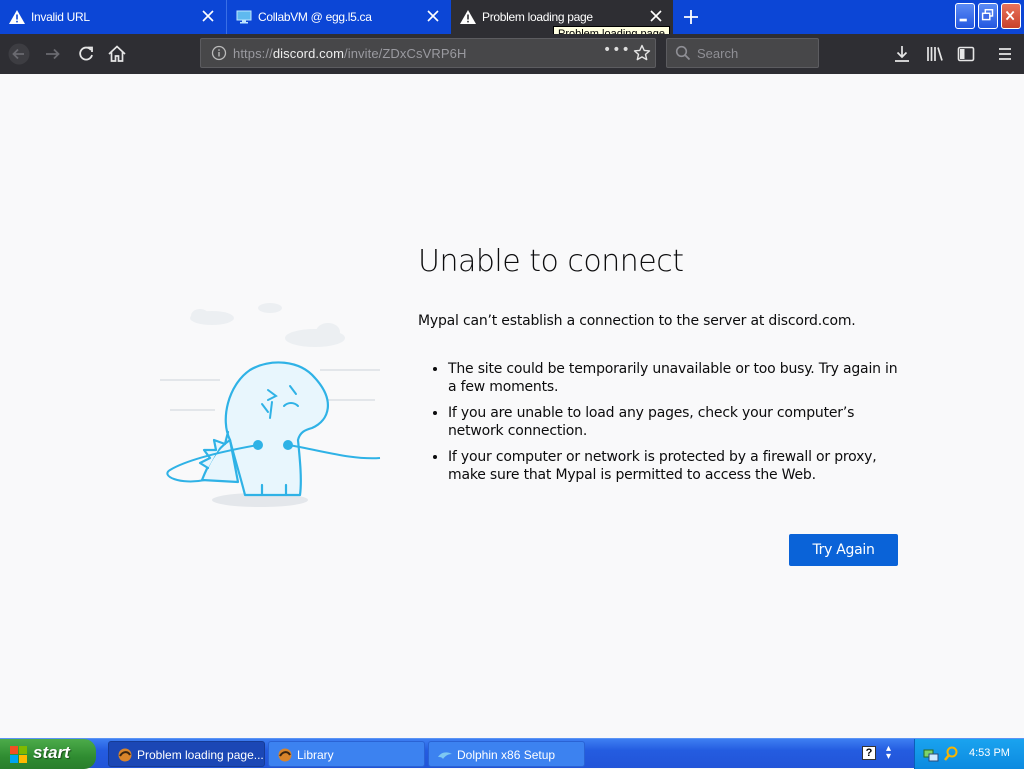 This screenshot has height=769, width=1024. I want to click on taskbar-item-label: Library, so click(315, 755).